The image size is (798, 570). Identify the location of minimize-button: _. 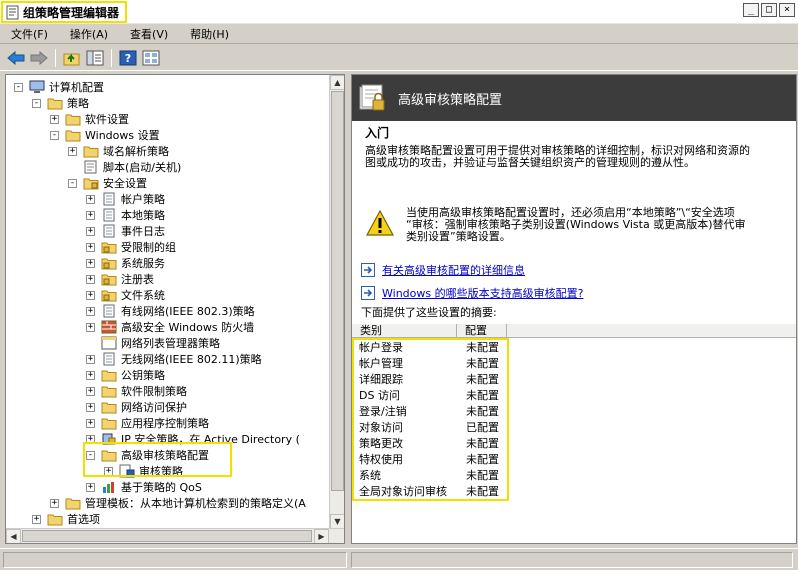
(751, 10).